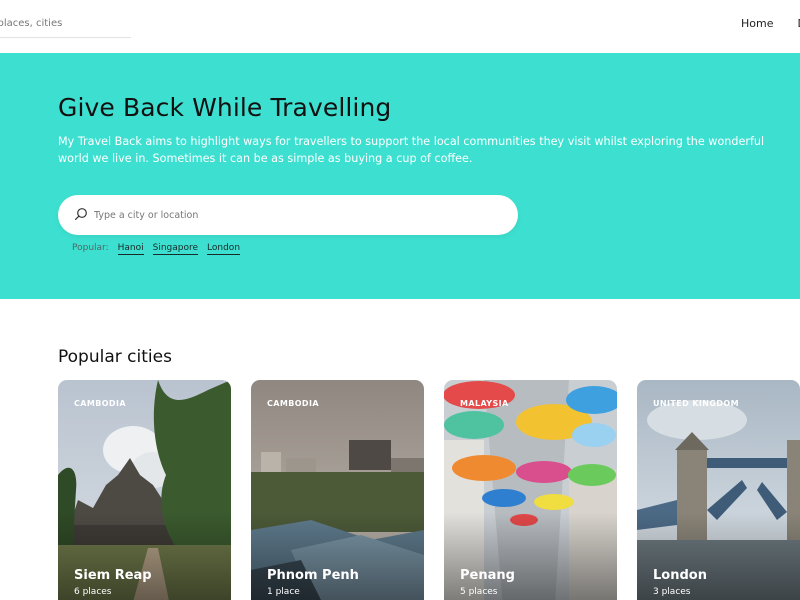  I want to click on city-card-siem-reap: CAMBODIA Siem Reap 6 places, so click(144, 490).